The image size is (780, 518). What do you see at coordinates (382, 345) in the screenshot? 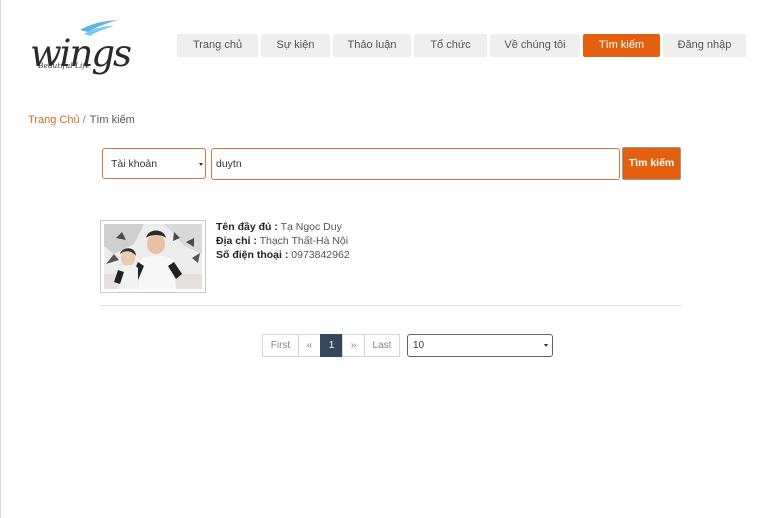
I see `pager-last: Last` at bounding box center [382, 345].